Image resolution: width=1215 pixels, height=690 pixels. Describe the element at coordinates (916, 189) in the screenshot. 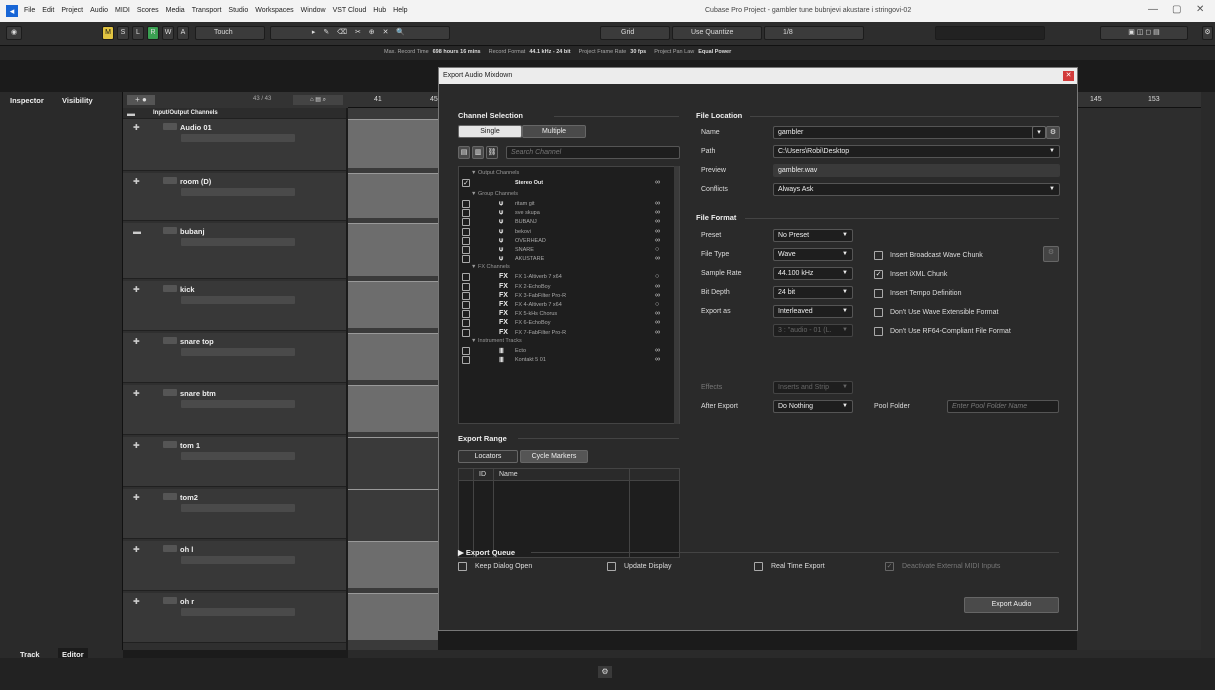

I see `conflicts-select: Always Ask ▼` at that location.